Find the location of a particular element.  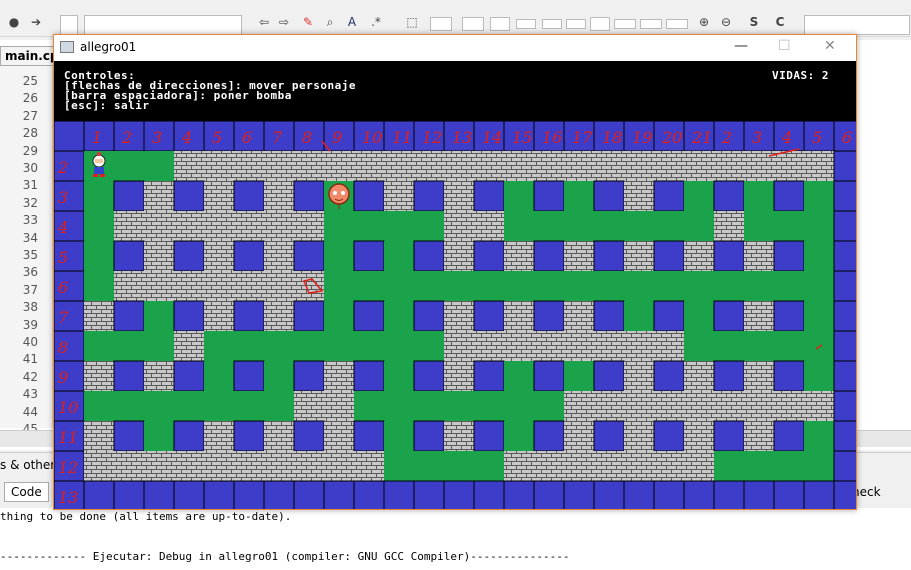

forward-icon: ⇨ is located at coordinates (284, 22).